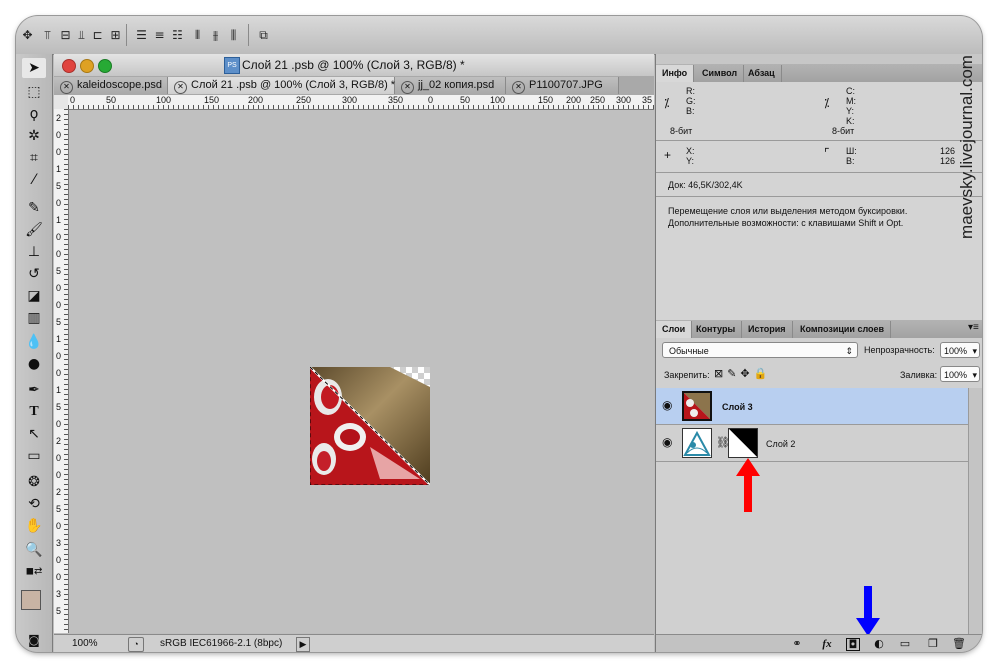 The image size is (1000, 668). What do you see at coordinates (34, 550) in the screenshot?
I see `zoom-tool-icon: 🔍` at bounding box center [34, 550].